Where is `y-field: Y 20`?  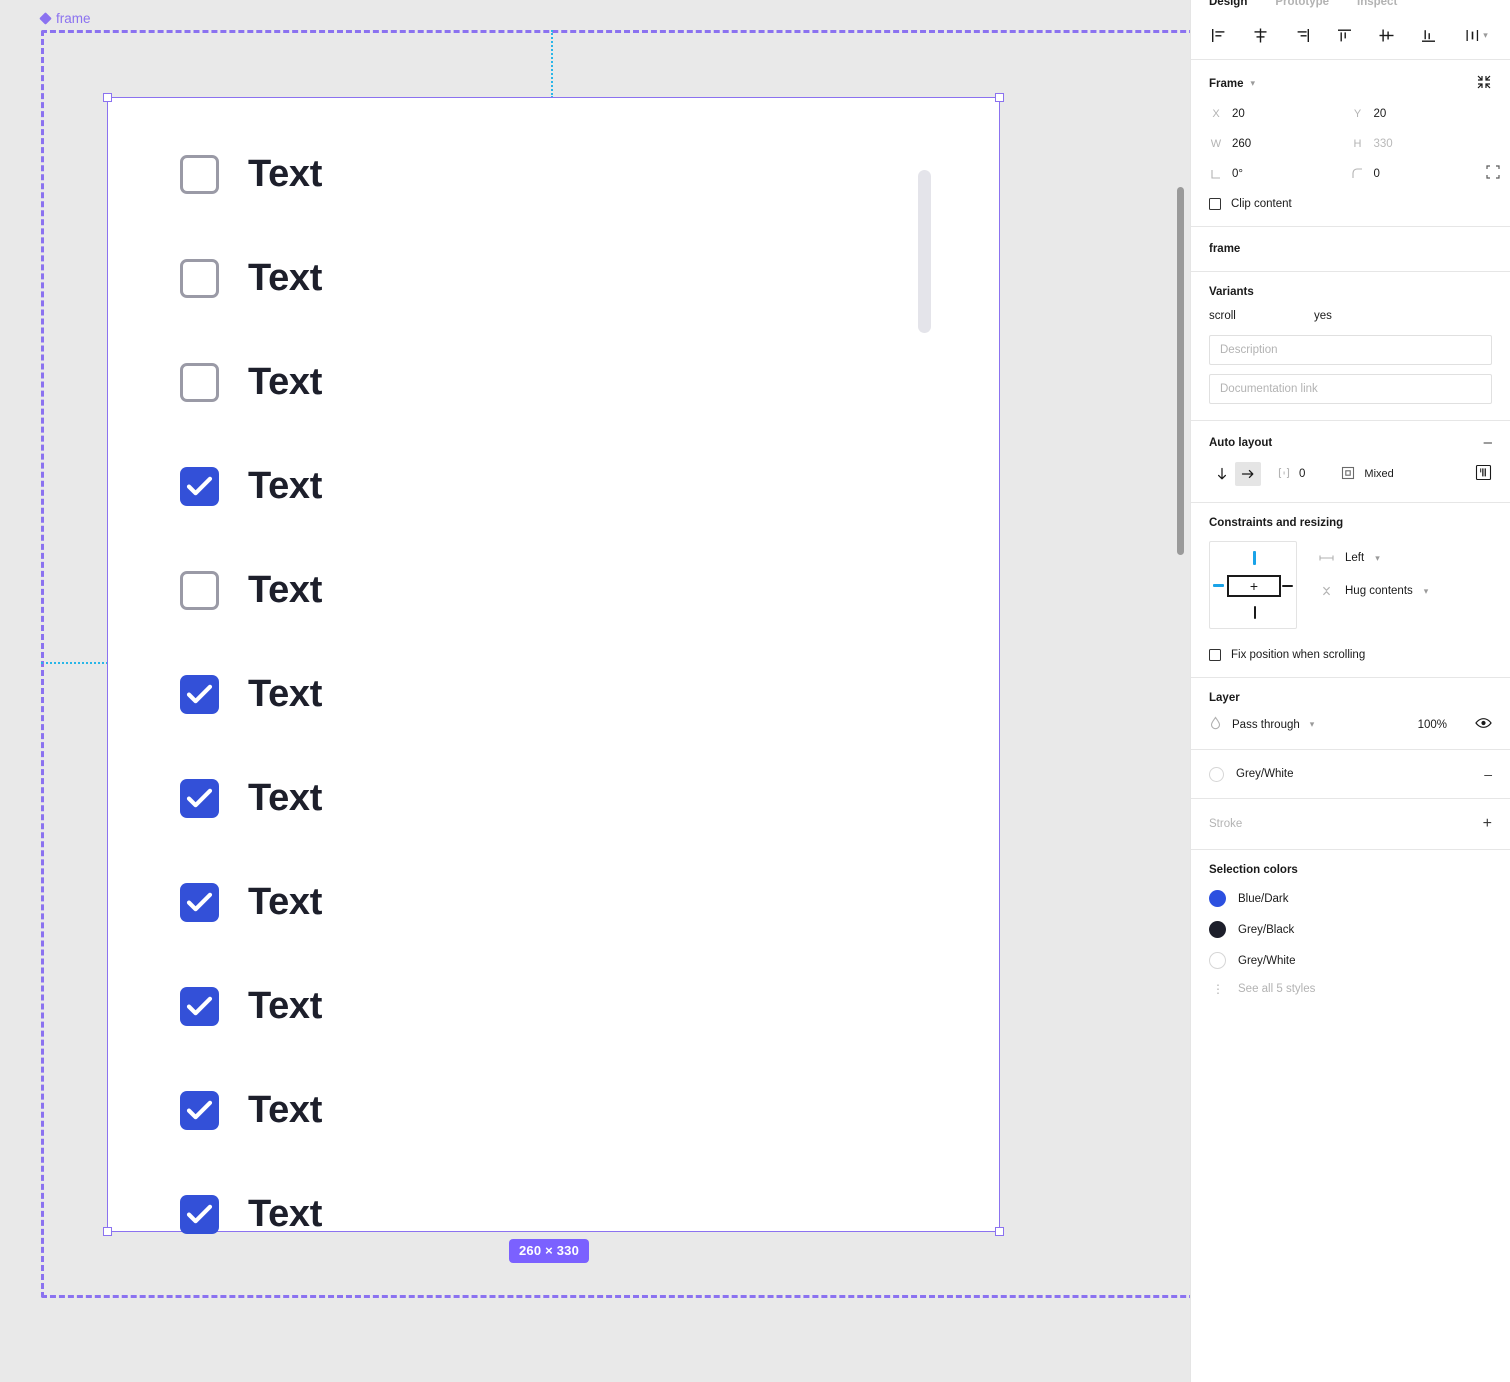 y-field: Y 20 is located at coordinates (1422, 113).